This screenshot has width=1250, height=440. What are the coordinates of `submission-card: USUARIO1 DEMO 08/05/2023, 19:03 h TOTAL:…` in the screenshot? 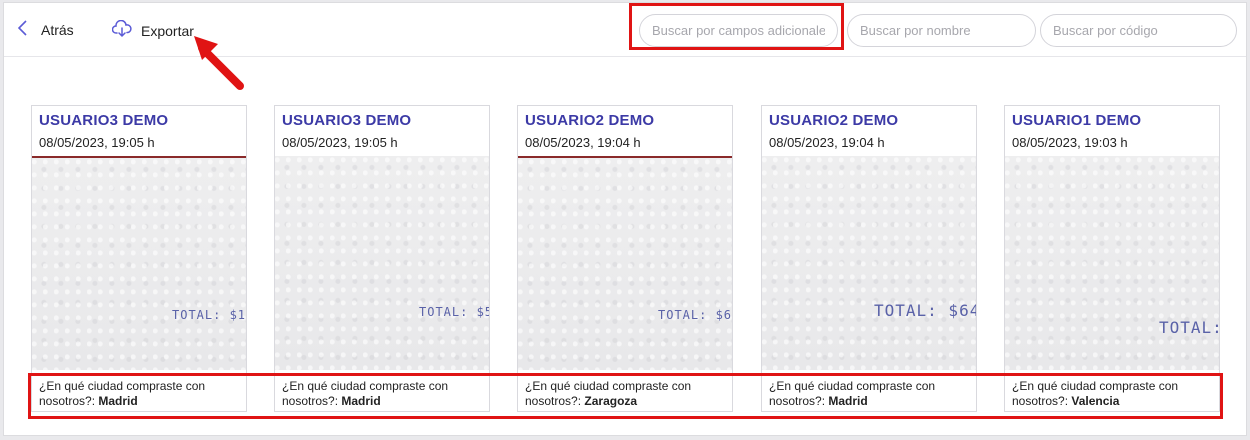 It's located at (1112, 258).